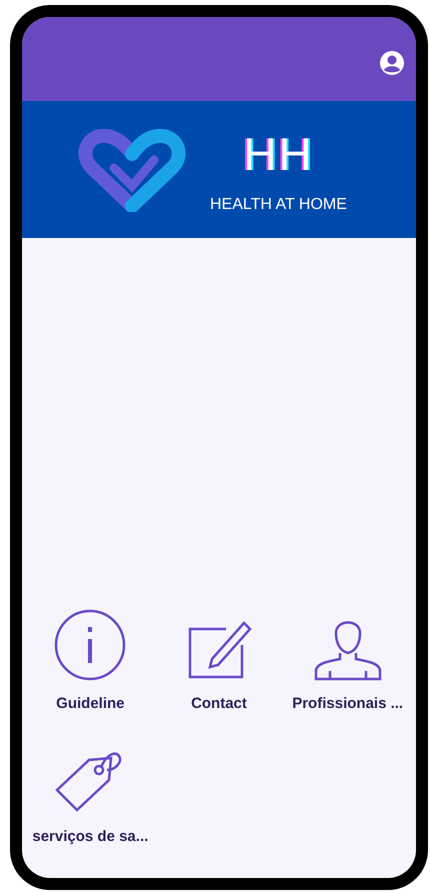  I want to click on menu-tile: Guideline, so click(90, 661).